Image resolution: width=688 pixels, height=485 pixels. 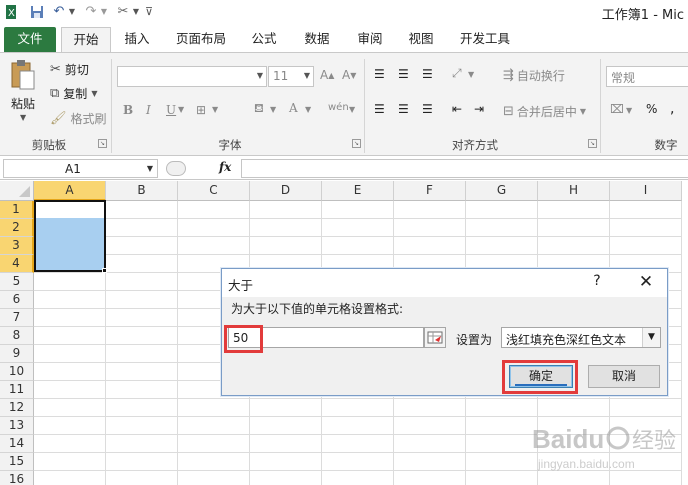 What do you see at coordinates (349, 75) in the screenshot?
I see `decrease-font-icon: A ▼` at bounding box center [349, 75].